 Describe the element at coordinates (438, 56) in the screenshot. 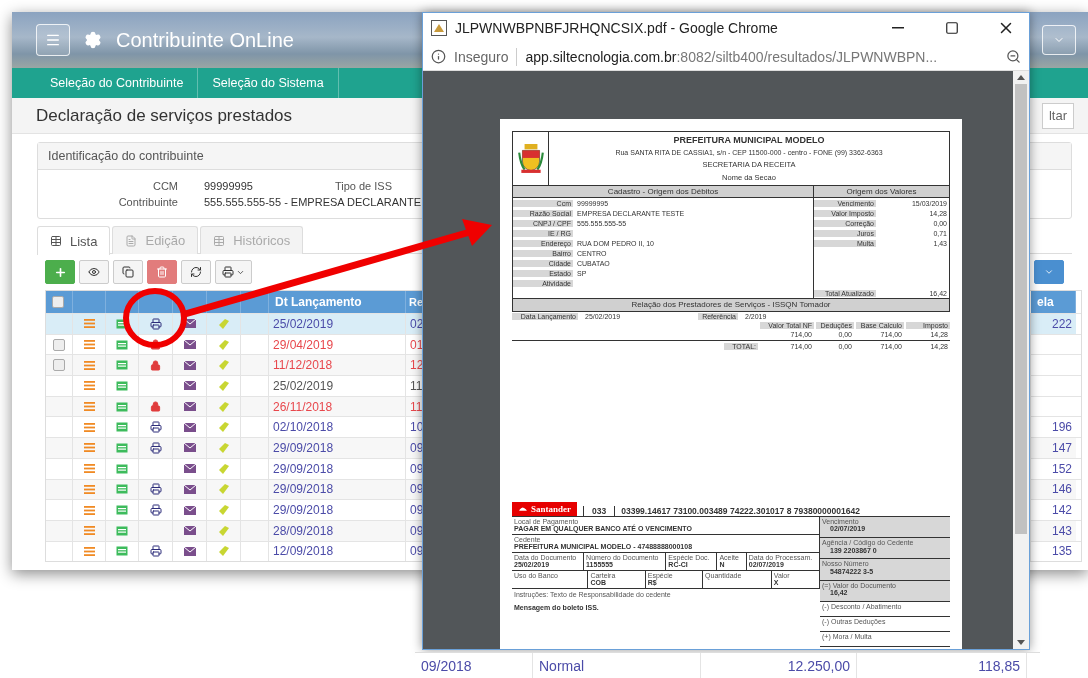

I see `info-icon` at that location.